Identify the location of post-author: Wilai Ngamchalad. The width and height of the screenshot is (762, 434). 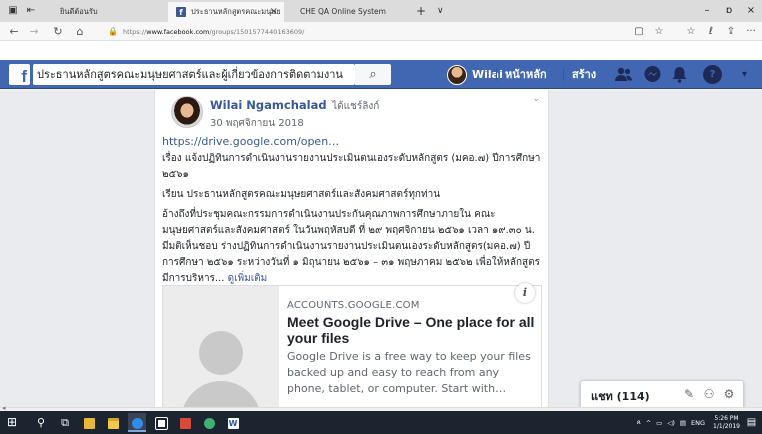
(268, 105).